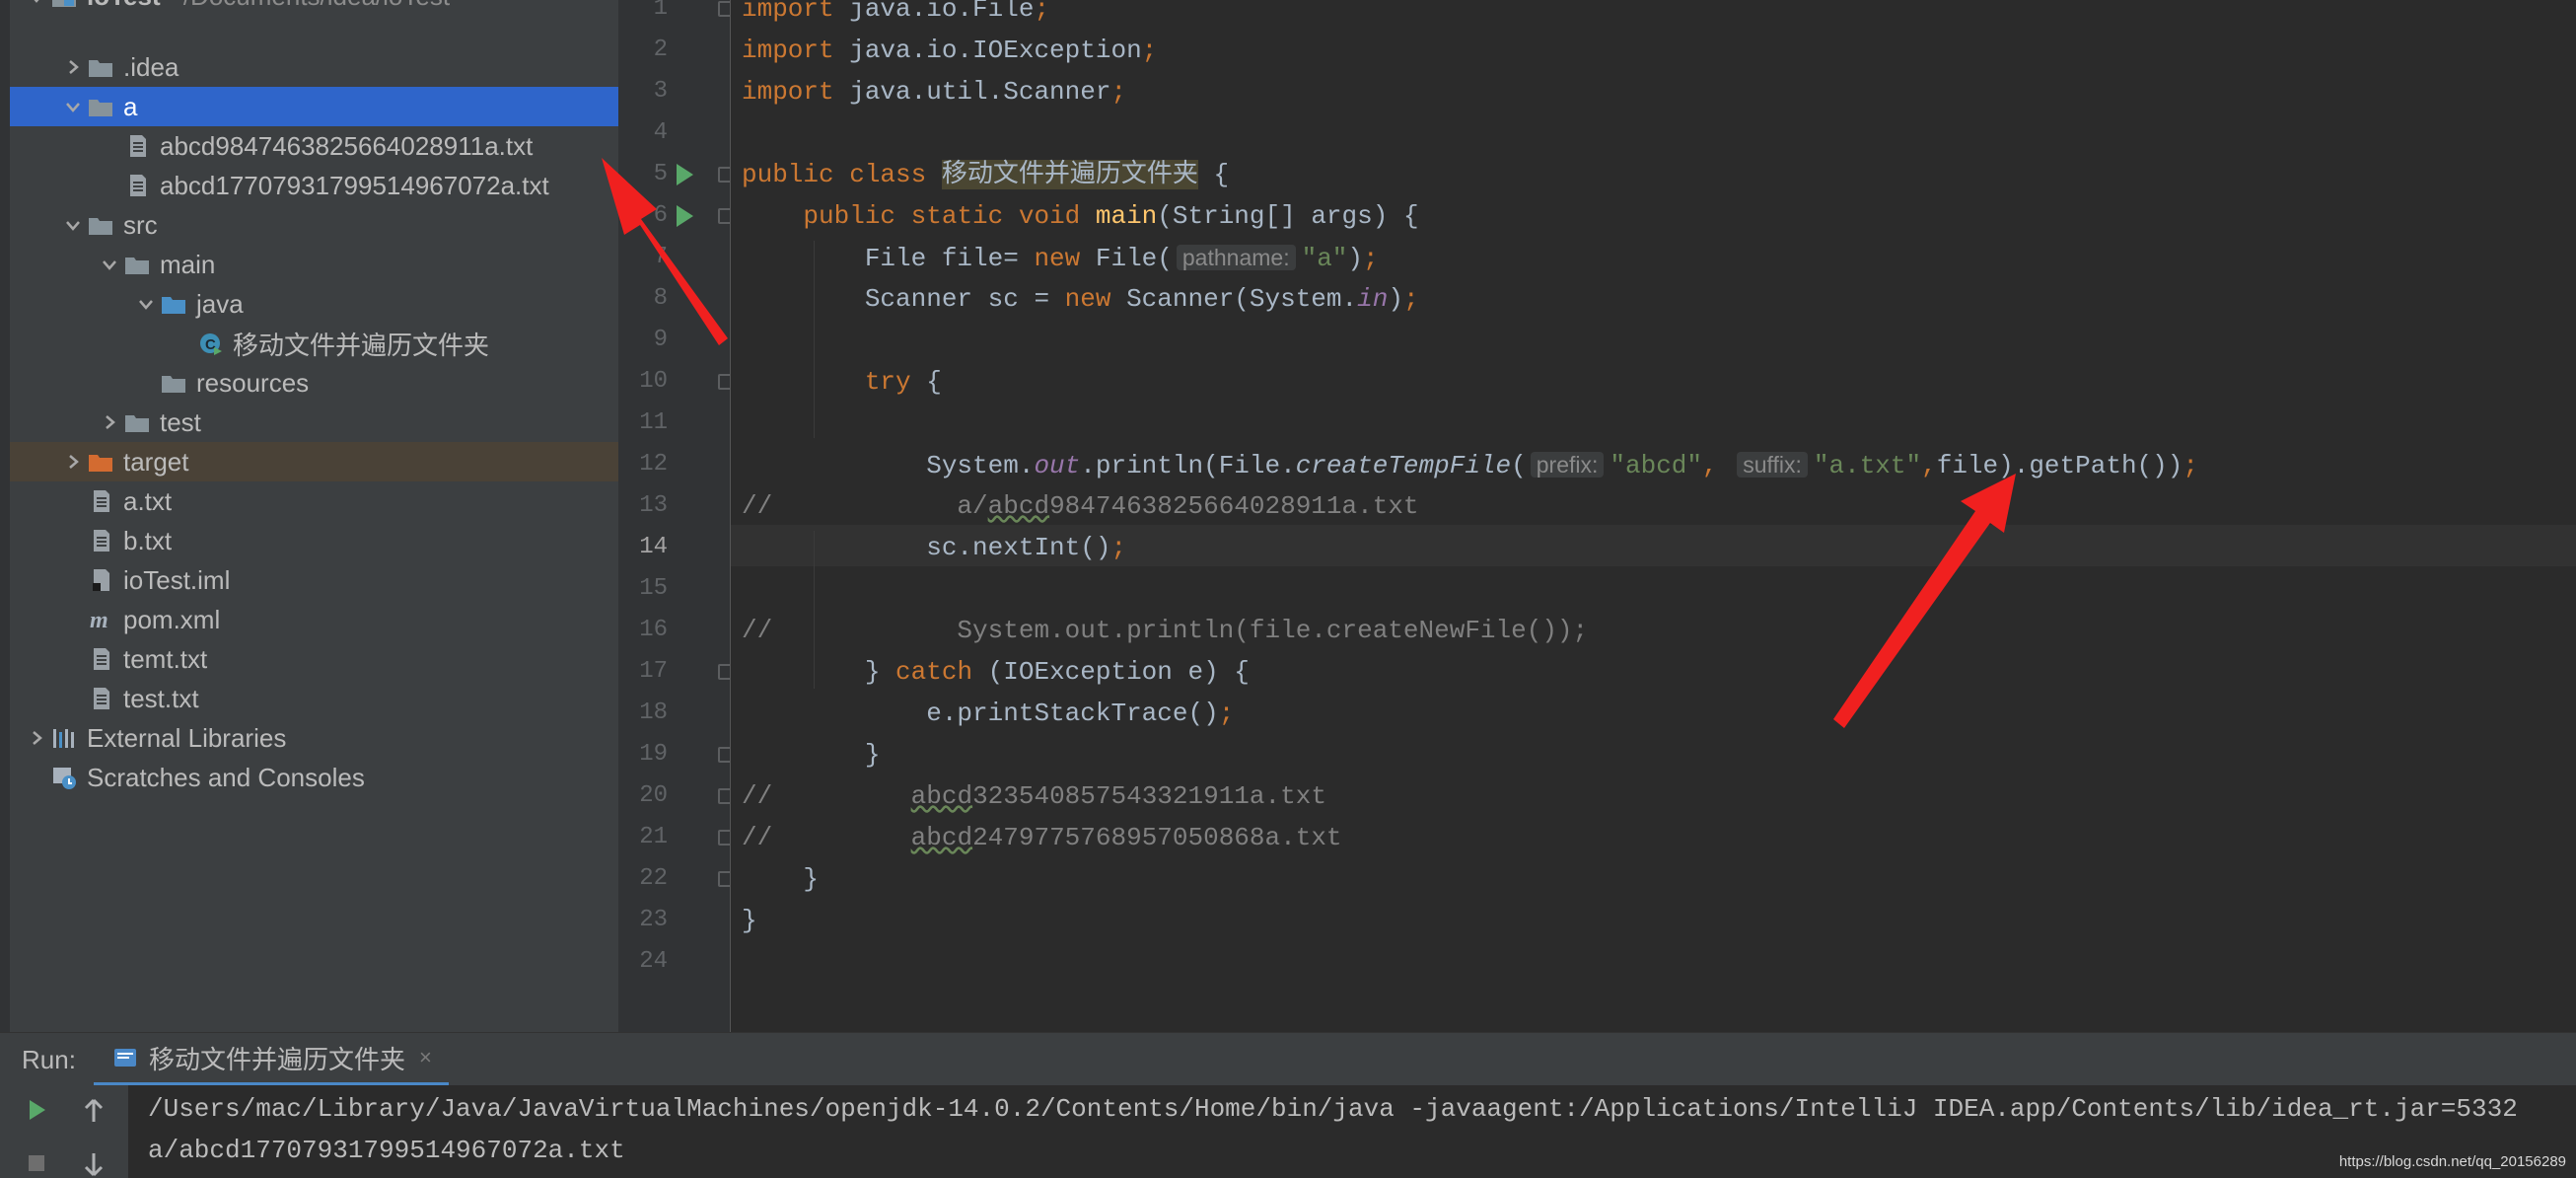  I want to click on run-tab: 移动文件并遍历文件夹 ×, so click(272, 1059).